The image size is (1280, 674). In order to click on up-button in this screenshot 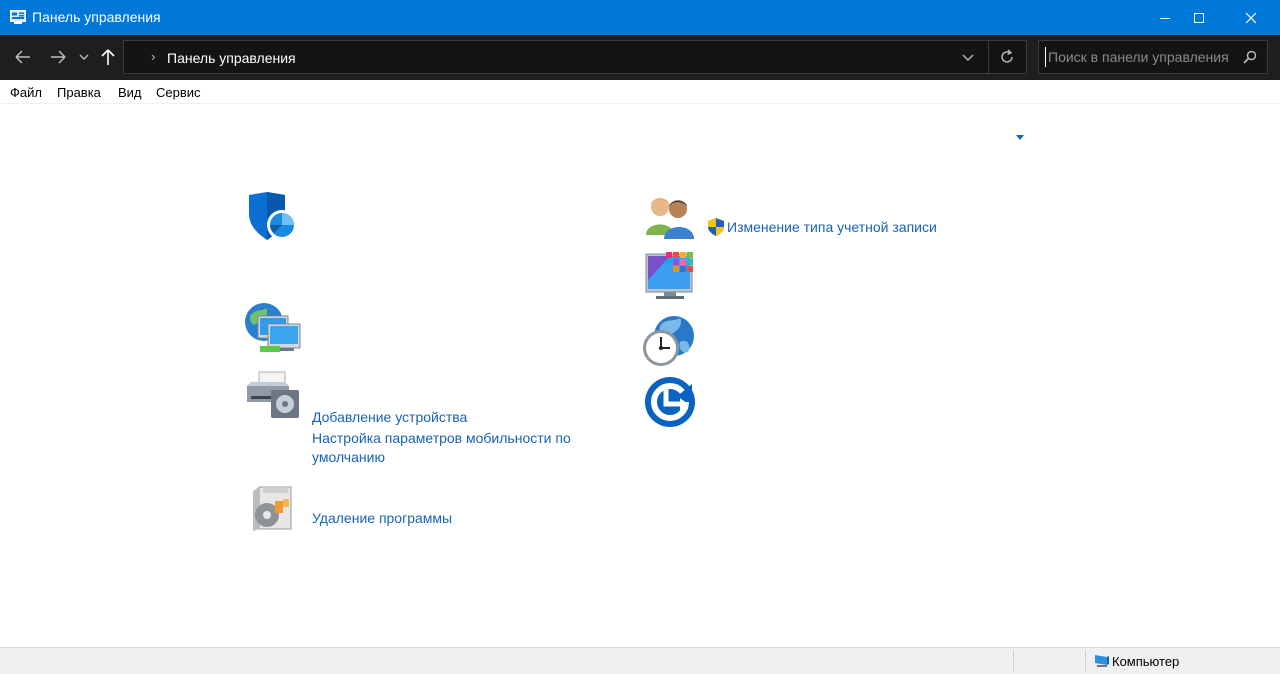, I will do `click(108, 57)`.